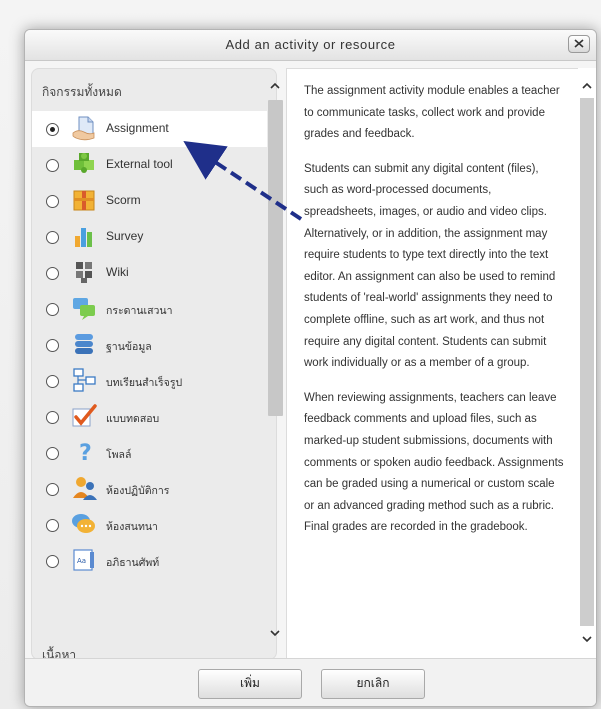 This screenshot has width=601, height=709. Describe the element at coordinates (132, 527) in the screenshot. I see `option-label: ห้องสนทนา` at that location.